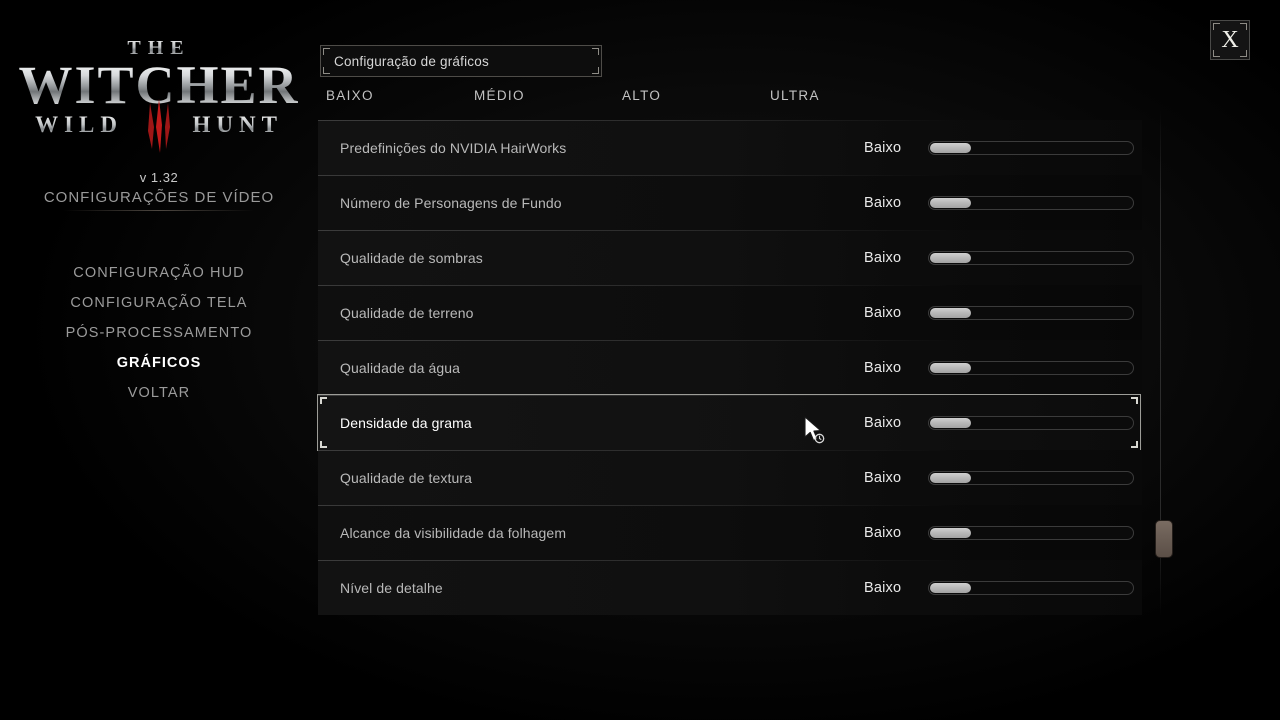  Describe the element at coordinates (499, 95) in the screenshot. I see `preset-tab-medio: MÉDIO` at that location.